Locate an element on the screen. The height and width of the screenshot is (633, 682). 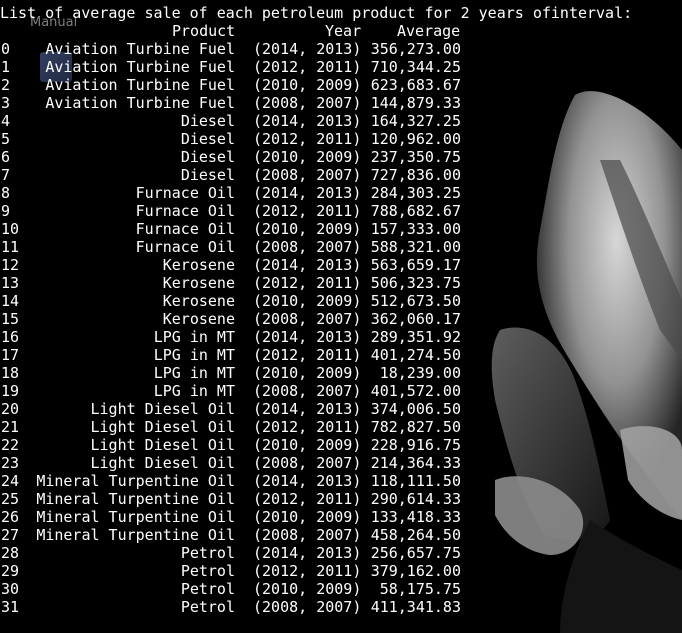
table-row: 19 LPG in MT (2008, 2007) 401,572.00 is located at coordinates (231, 391).